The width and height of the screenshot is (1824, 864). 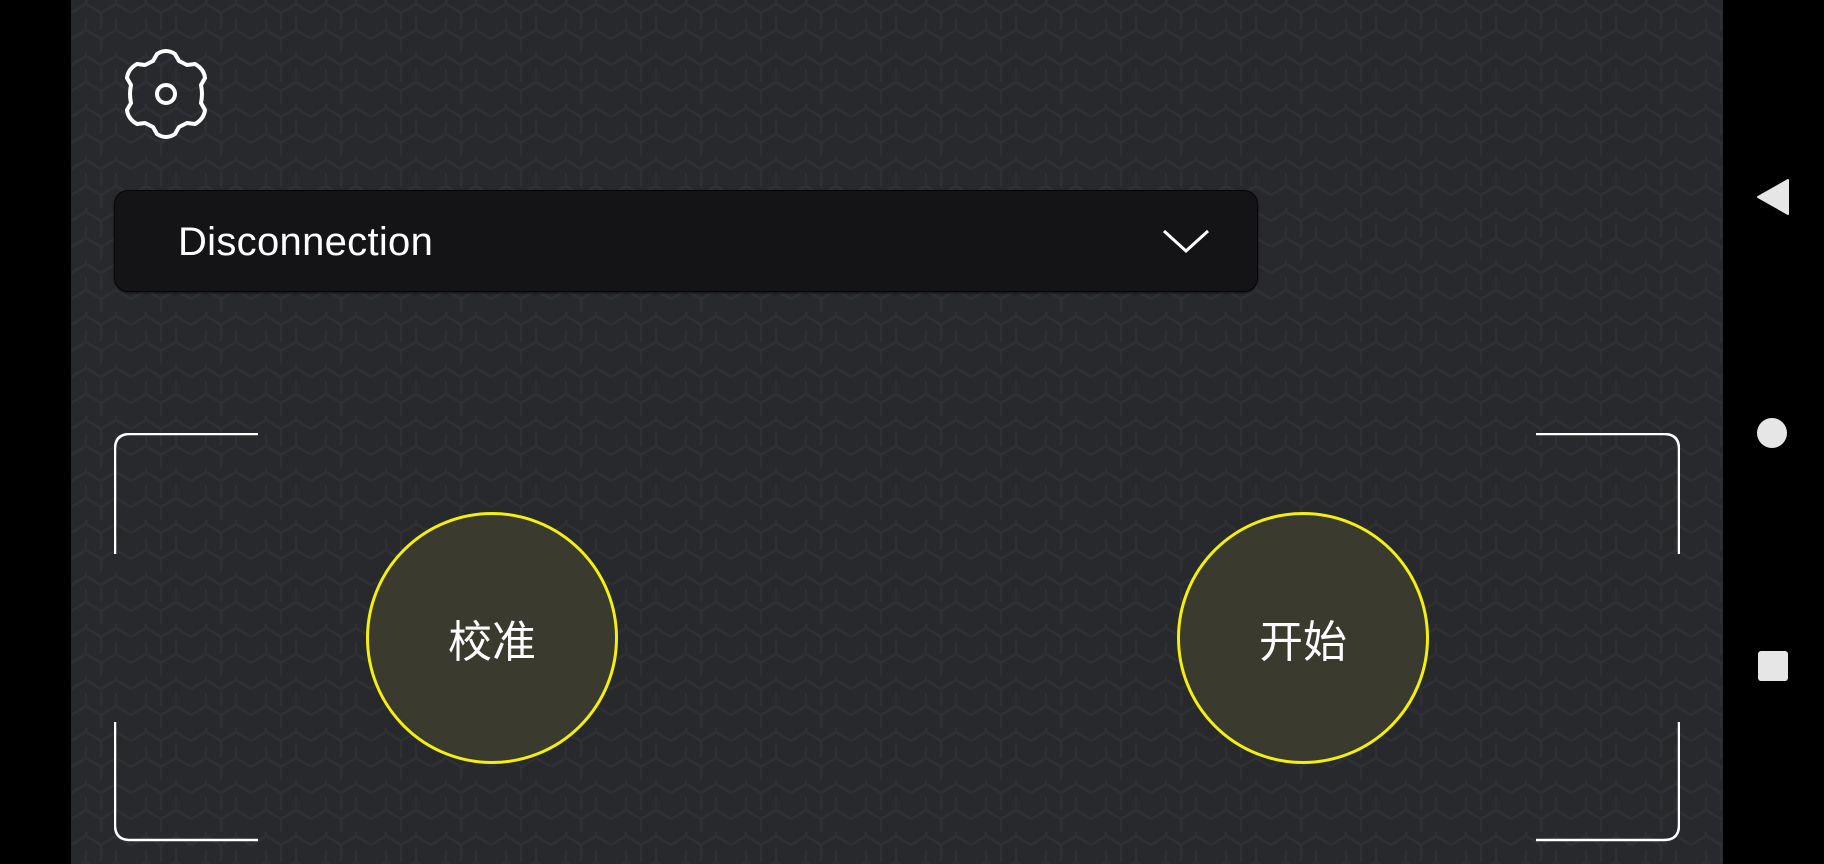 I want to click on system-navigation-bar, so click(x=1773, y=432).